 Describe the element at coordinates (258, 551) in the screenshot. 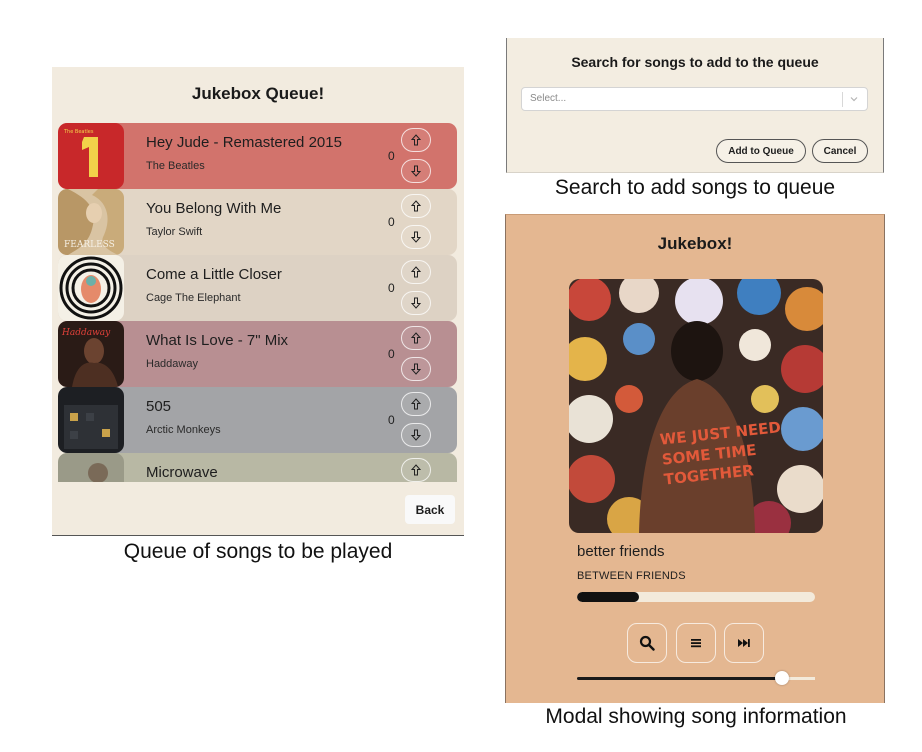

I see `caption-queue: Queue of songs to be played` at that location.